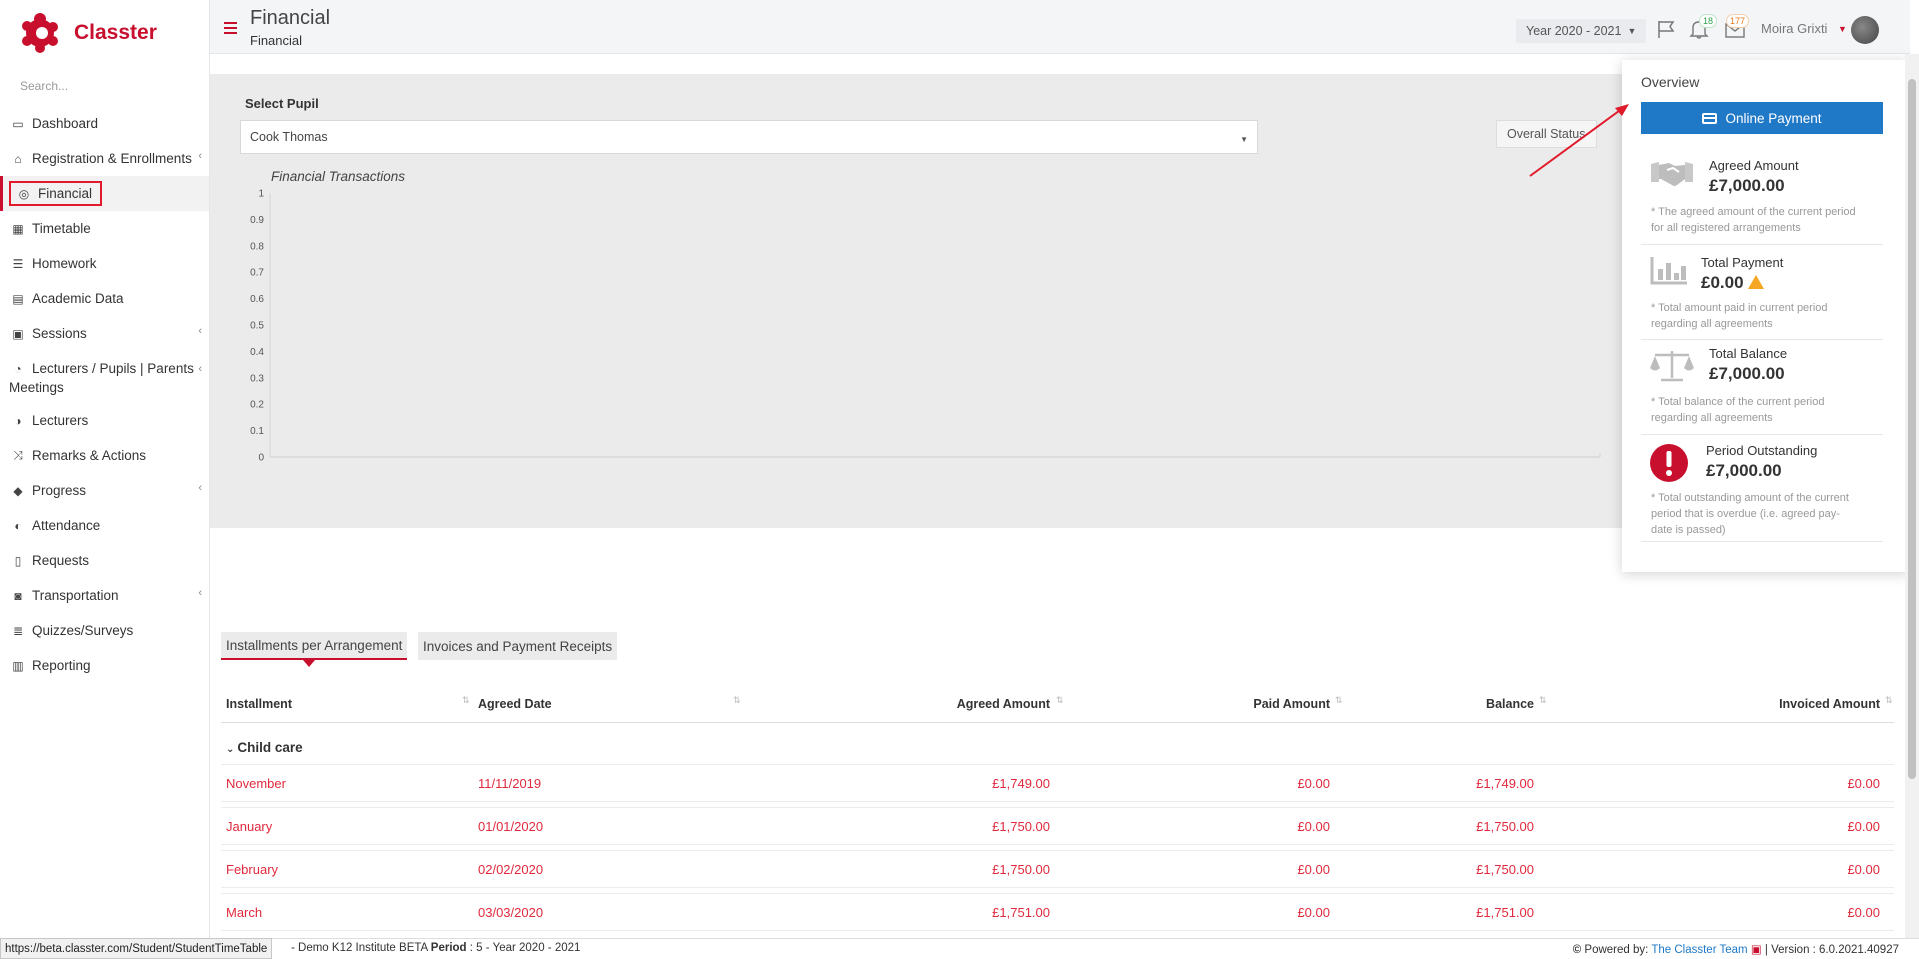 The height and width of the screenshot is (959, 1919). Describe the element at coordinates (257, 378) in the screenshot. I see `y-tick-label: 0.3` at that location.